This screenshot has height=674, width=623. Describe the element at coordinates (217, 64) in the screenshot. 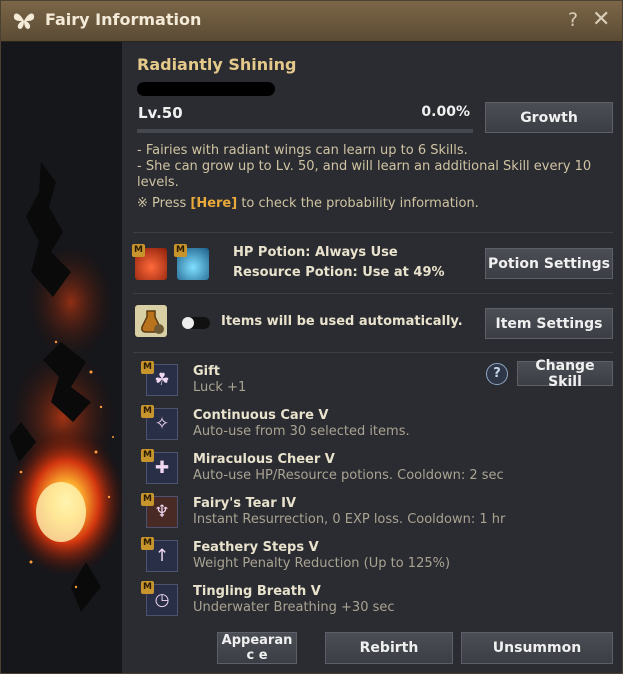

I see `fairy-name: Radiantly Shining` at that location.